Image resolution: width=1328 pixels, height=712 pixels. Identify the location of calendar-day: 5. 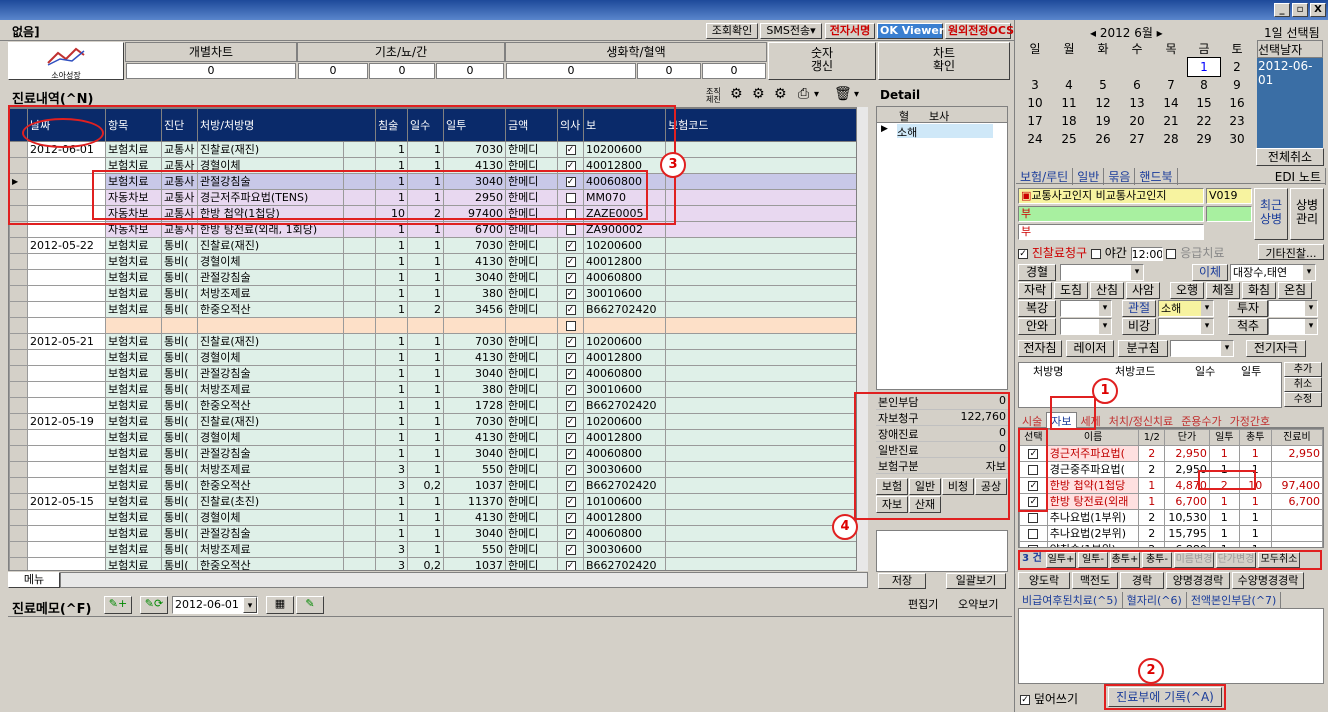
(1103, 85).